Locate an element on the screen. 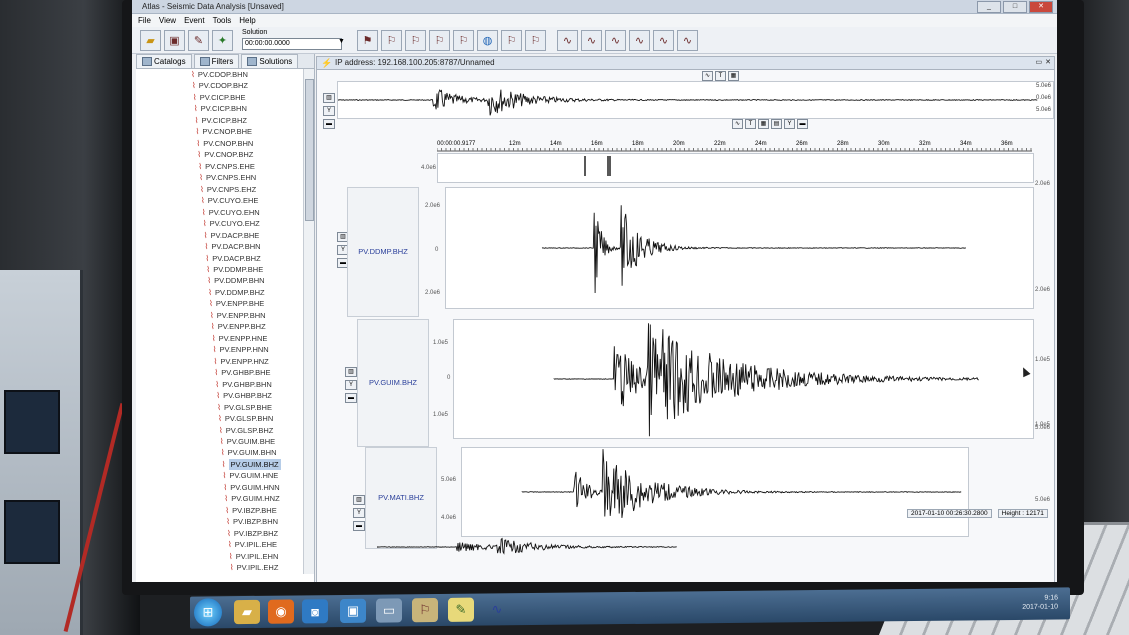 This screenshot has width=1129, height=635. station-item: ⌇ PV.GUIM.HNZ is located at coordinates (219, 498).